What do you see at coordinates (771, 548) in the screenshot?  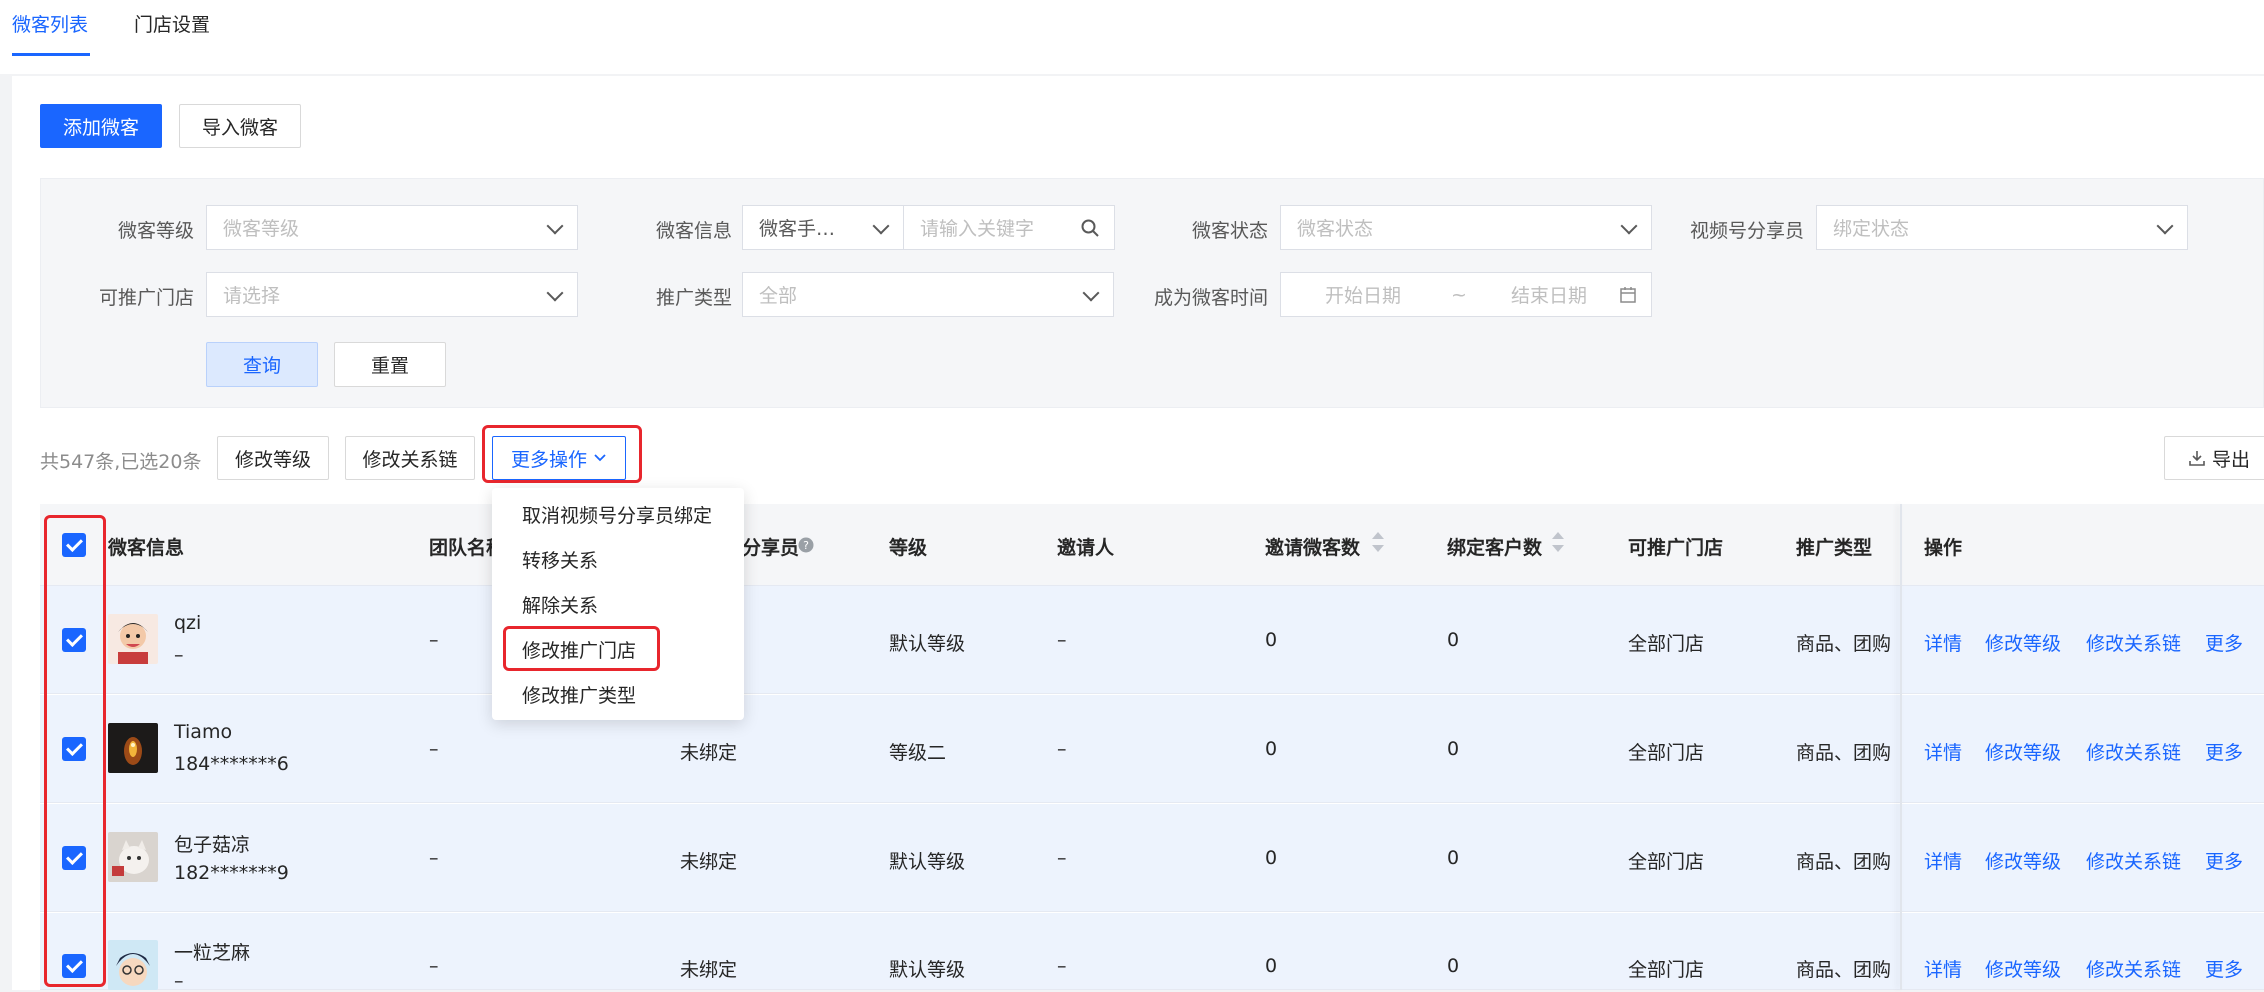 I see `col-sharer: 分享员` at bounding box center [771, 548].